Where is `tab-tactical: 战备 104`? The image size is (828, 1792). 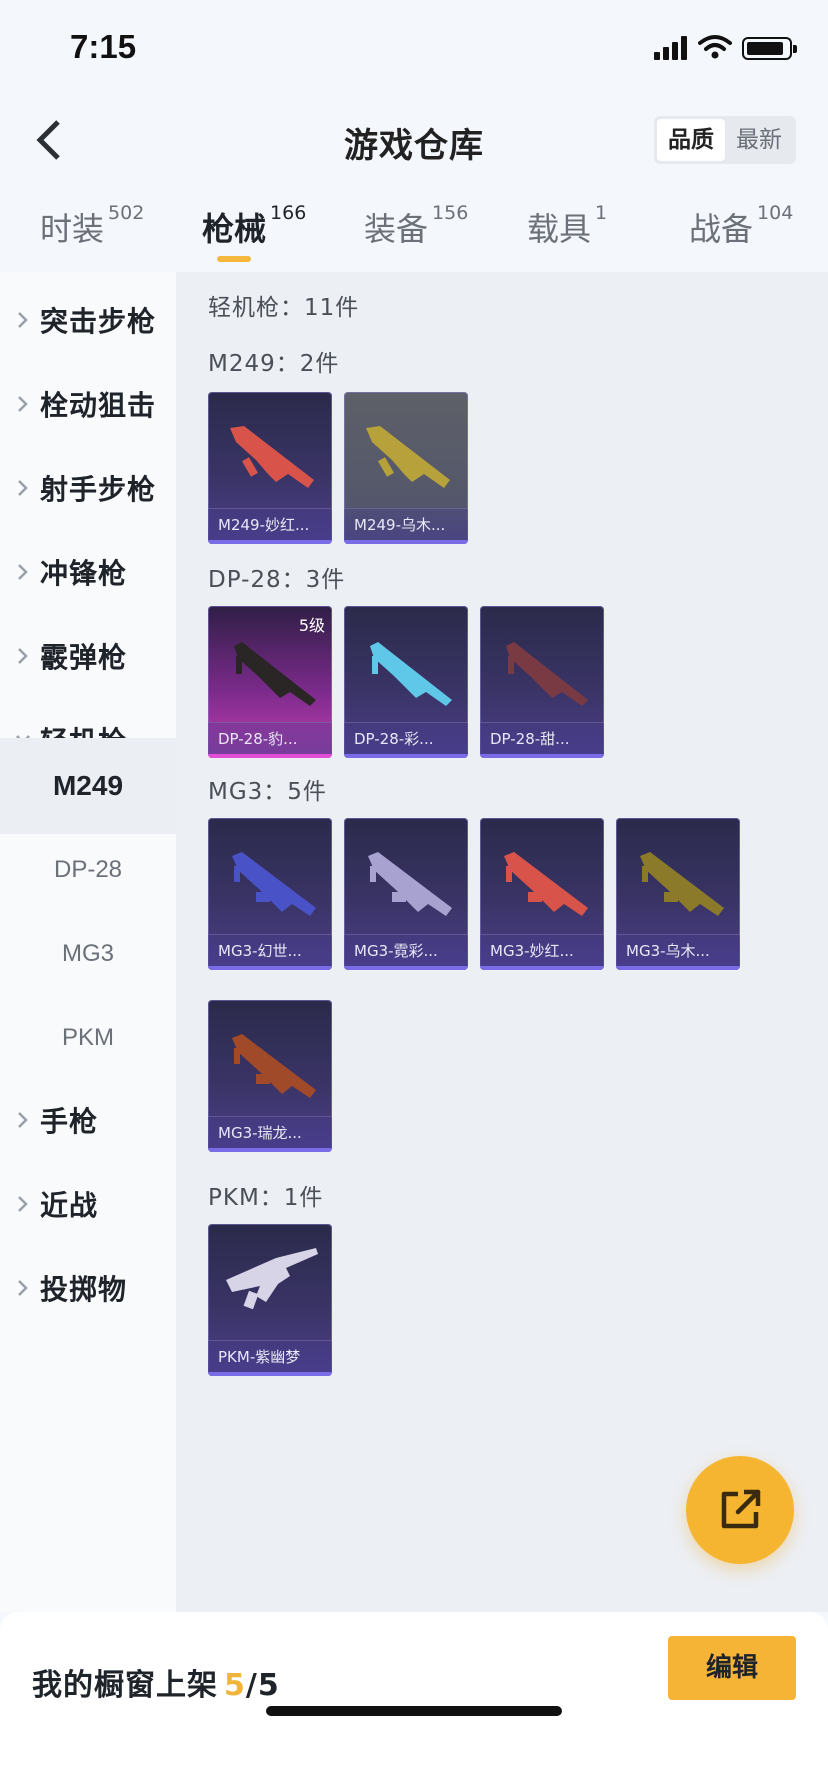 tab-tactical: 战备 104 is located at coordinates (741, 226).